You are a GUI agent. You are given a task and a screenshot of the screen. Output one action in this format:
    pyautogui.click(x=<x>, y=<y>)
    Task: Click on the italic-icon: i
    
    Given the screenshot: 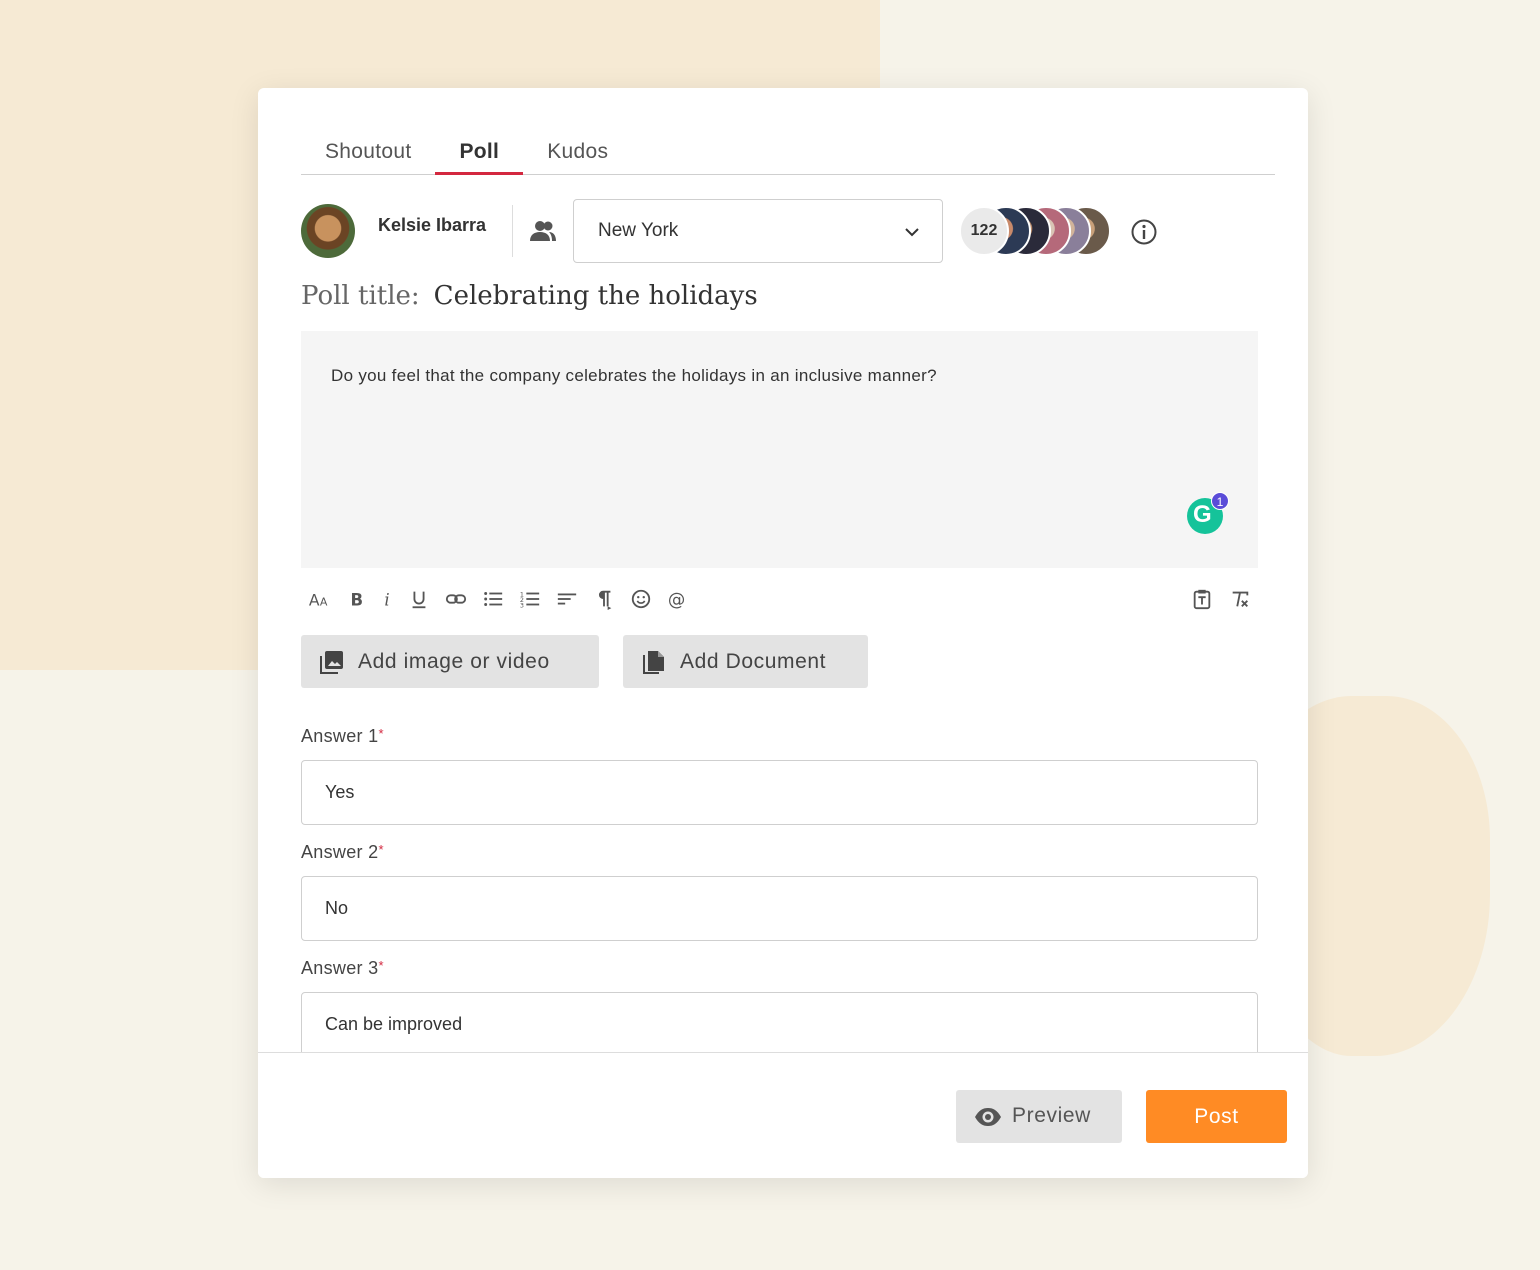 What is the action you would take?
    pyautogui.click(x=388, y=599)
    